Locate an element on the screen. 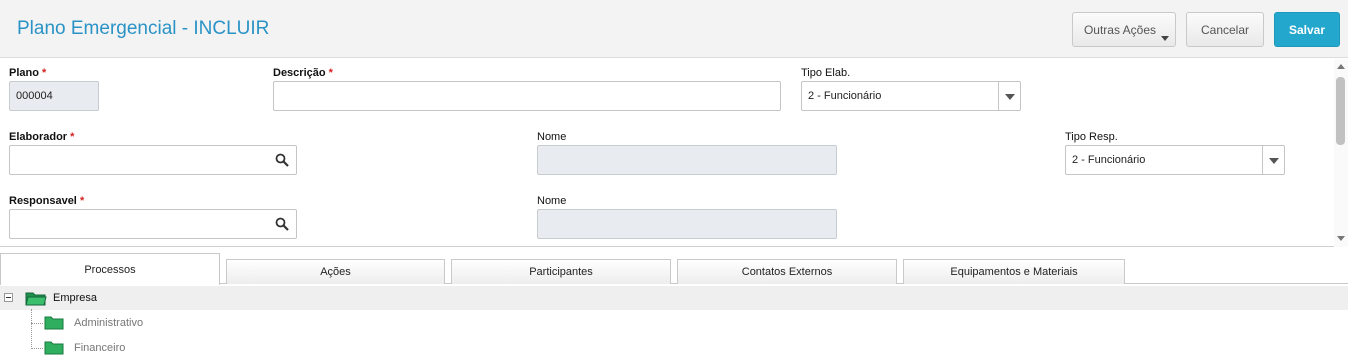  tipo-elab-select: 2 - Funcionário is located at coordinates (911, 96).